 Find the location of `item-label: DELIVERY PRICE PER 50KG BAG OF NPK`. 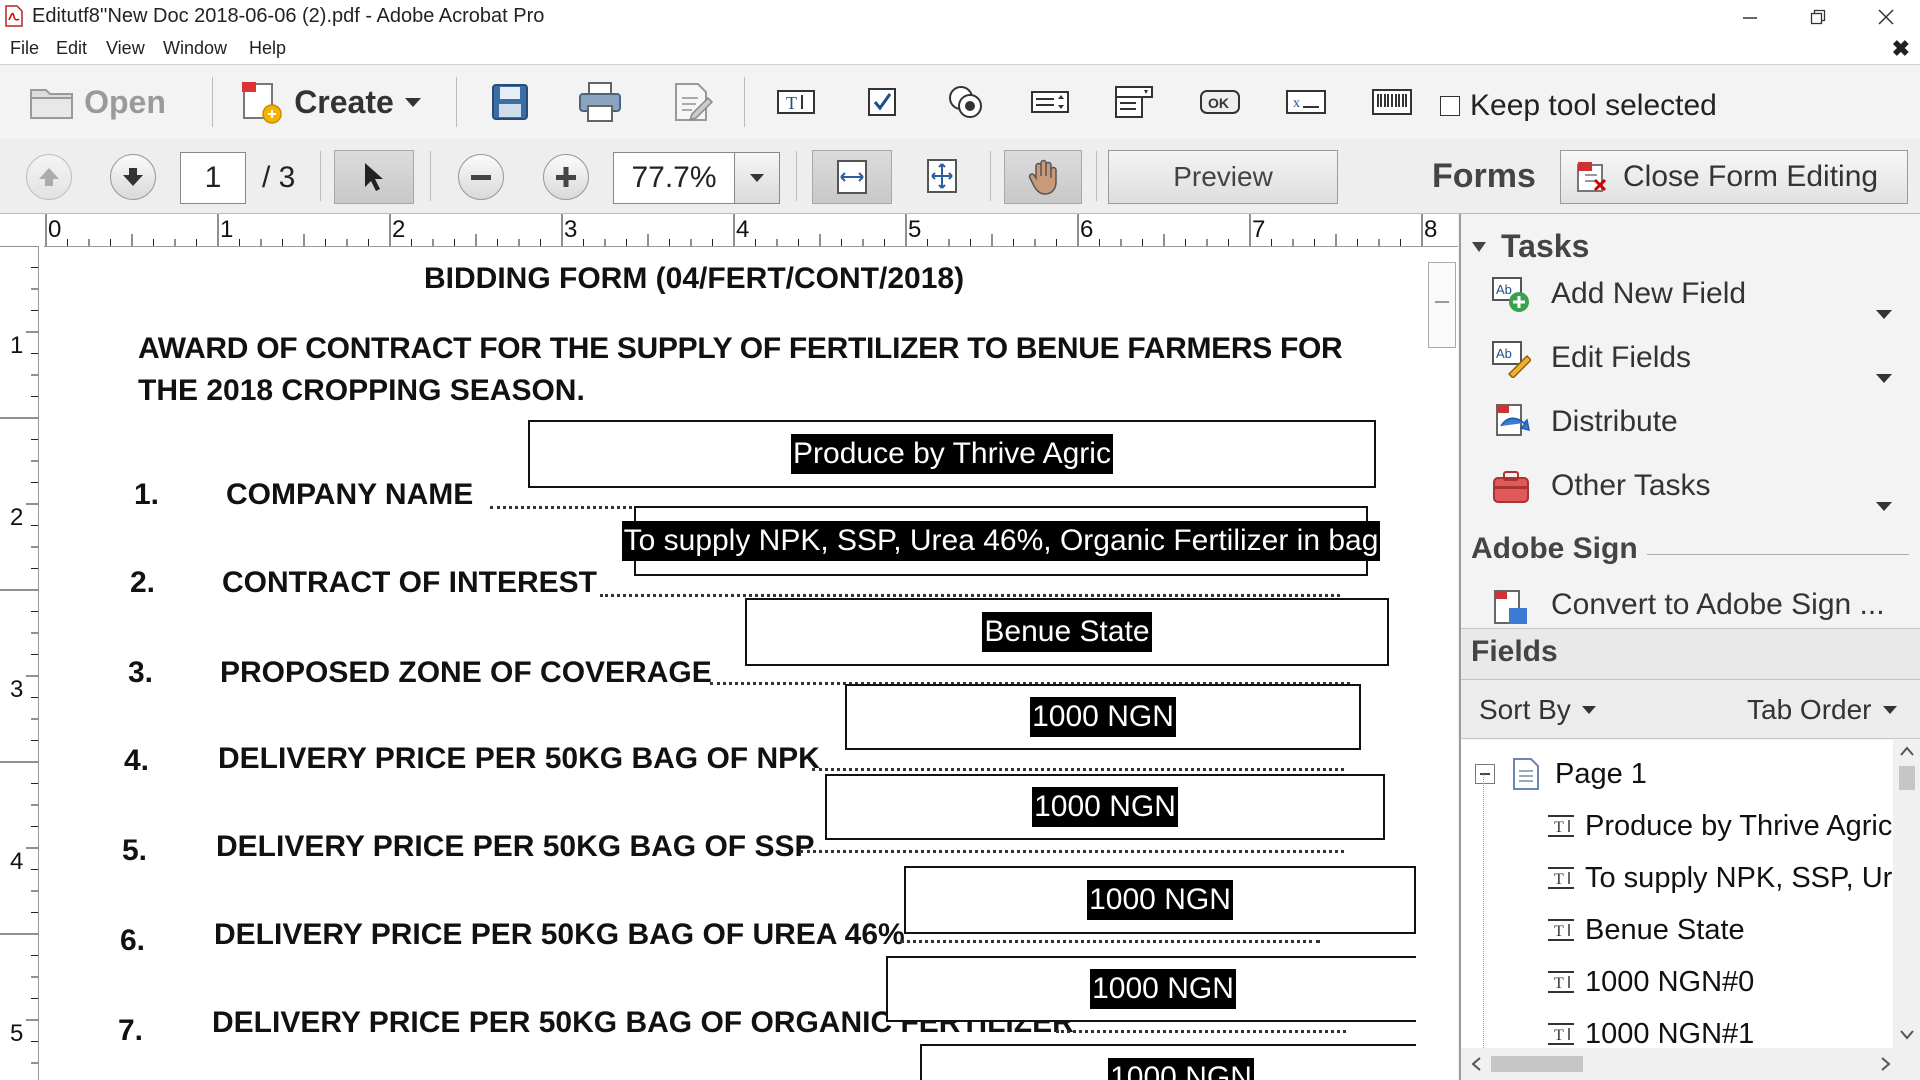

item-label: DELIVERY PRICE PER 50KG BAG OF NPK is located at coordinates (519, 758).